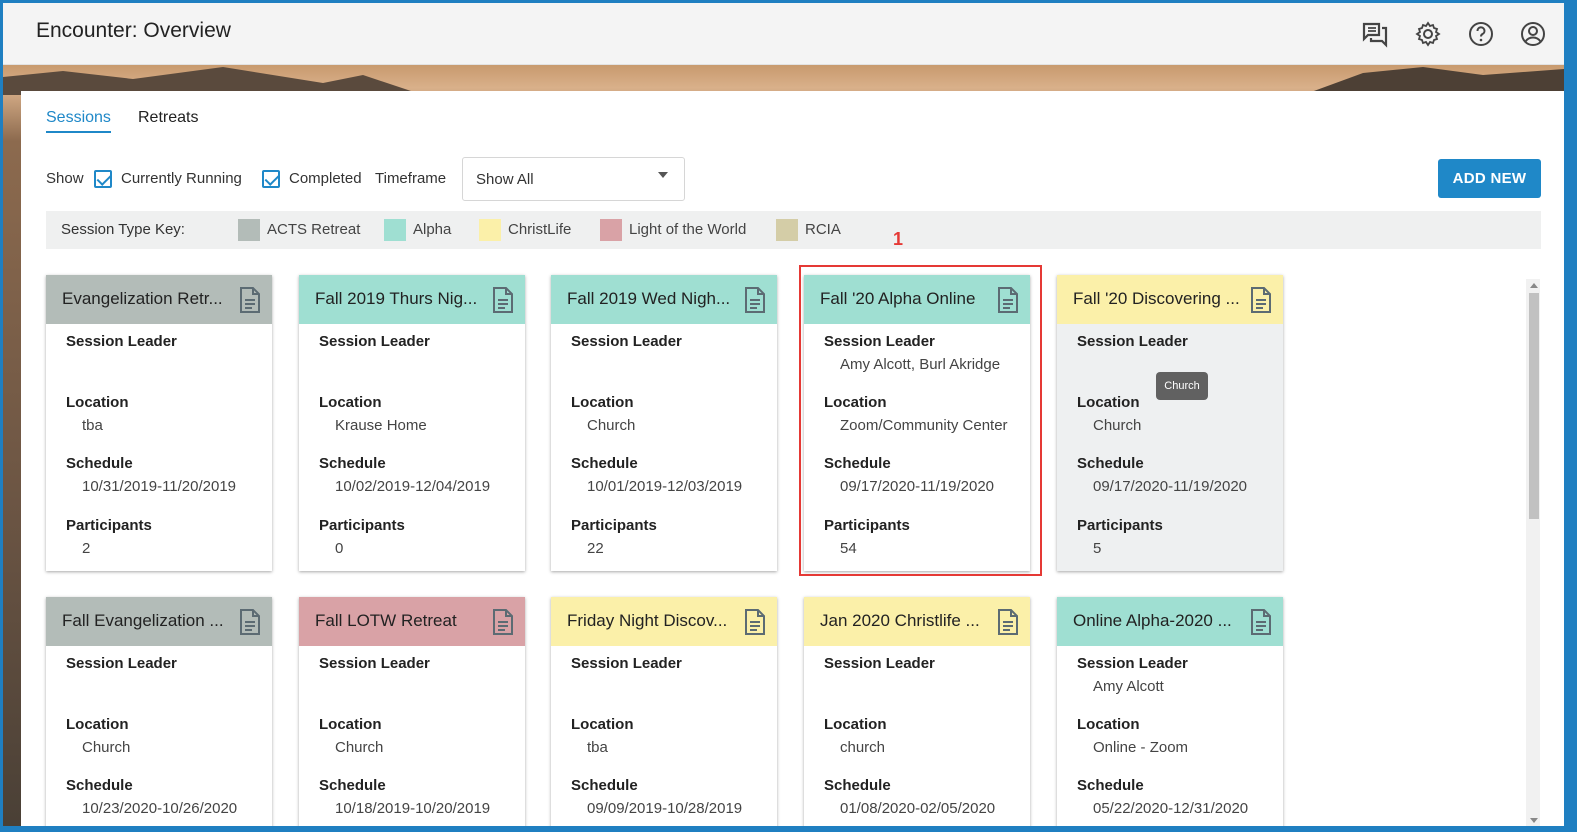 The width and height of the screenshot is (1577, 832). I want to click on participants-label: Participants, so click(109, 525).